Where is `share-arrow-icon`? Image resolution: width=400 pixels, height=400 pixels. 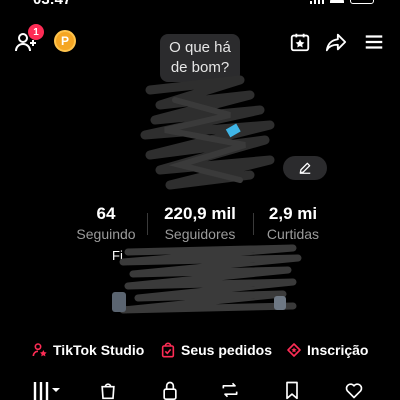
share-arrow-icon is located at coordinates (336, 42).